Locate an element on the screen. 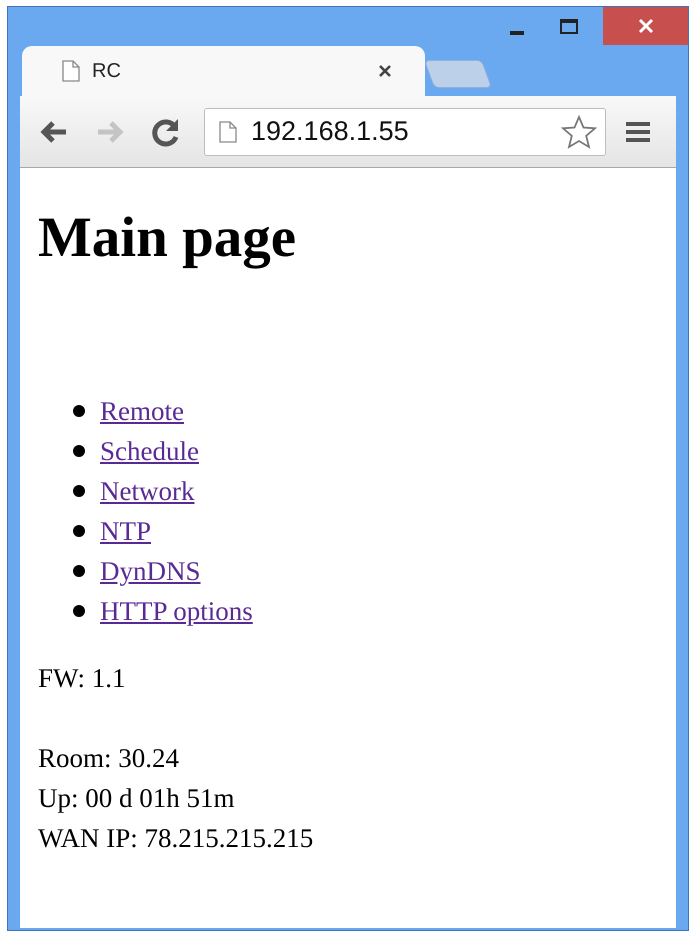 The image size is (689, 937). page-link: NTP is located at coordinates (126, 531).